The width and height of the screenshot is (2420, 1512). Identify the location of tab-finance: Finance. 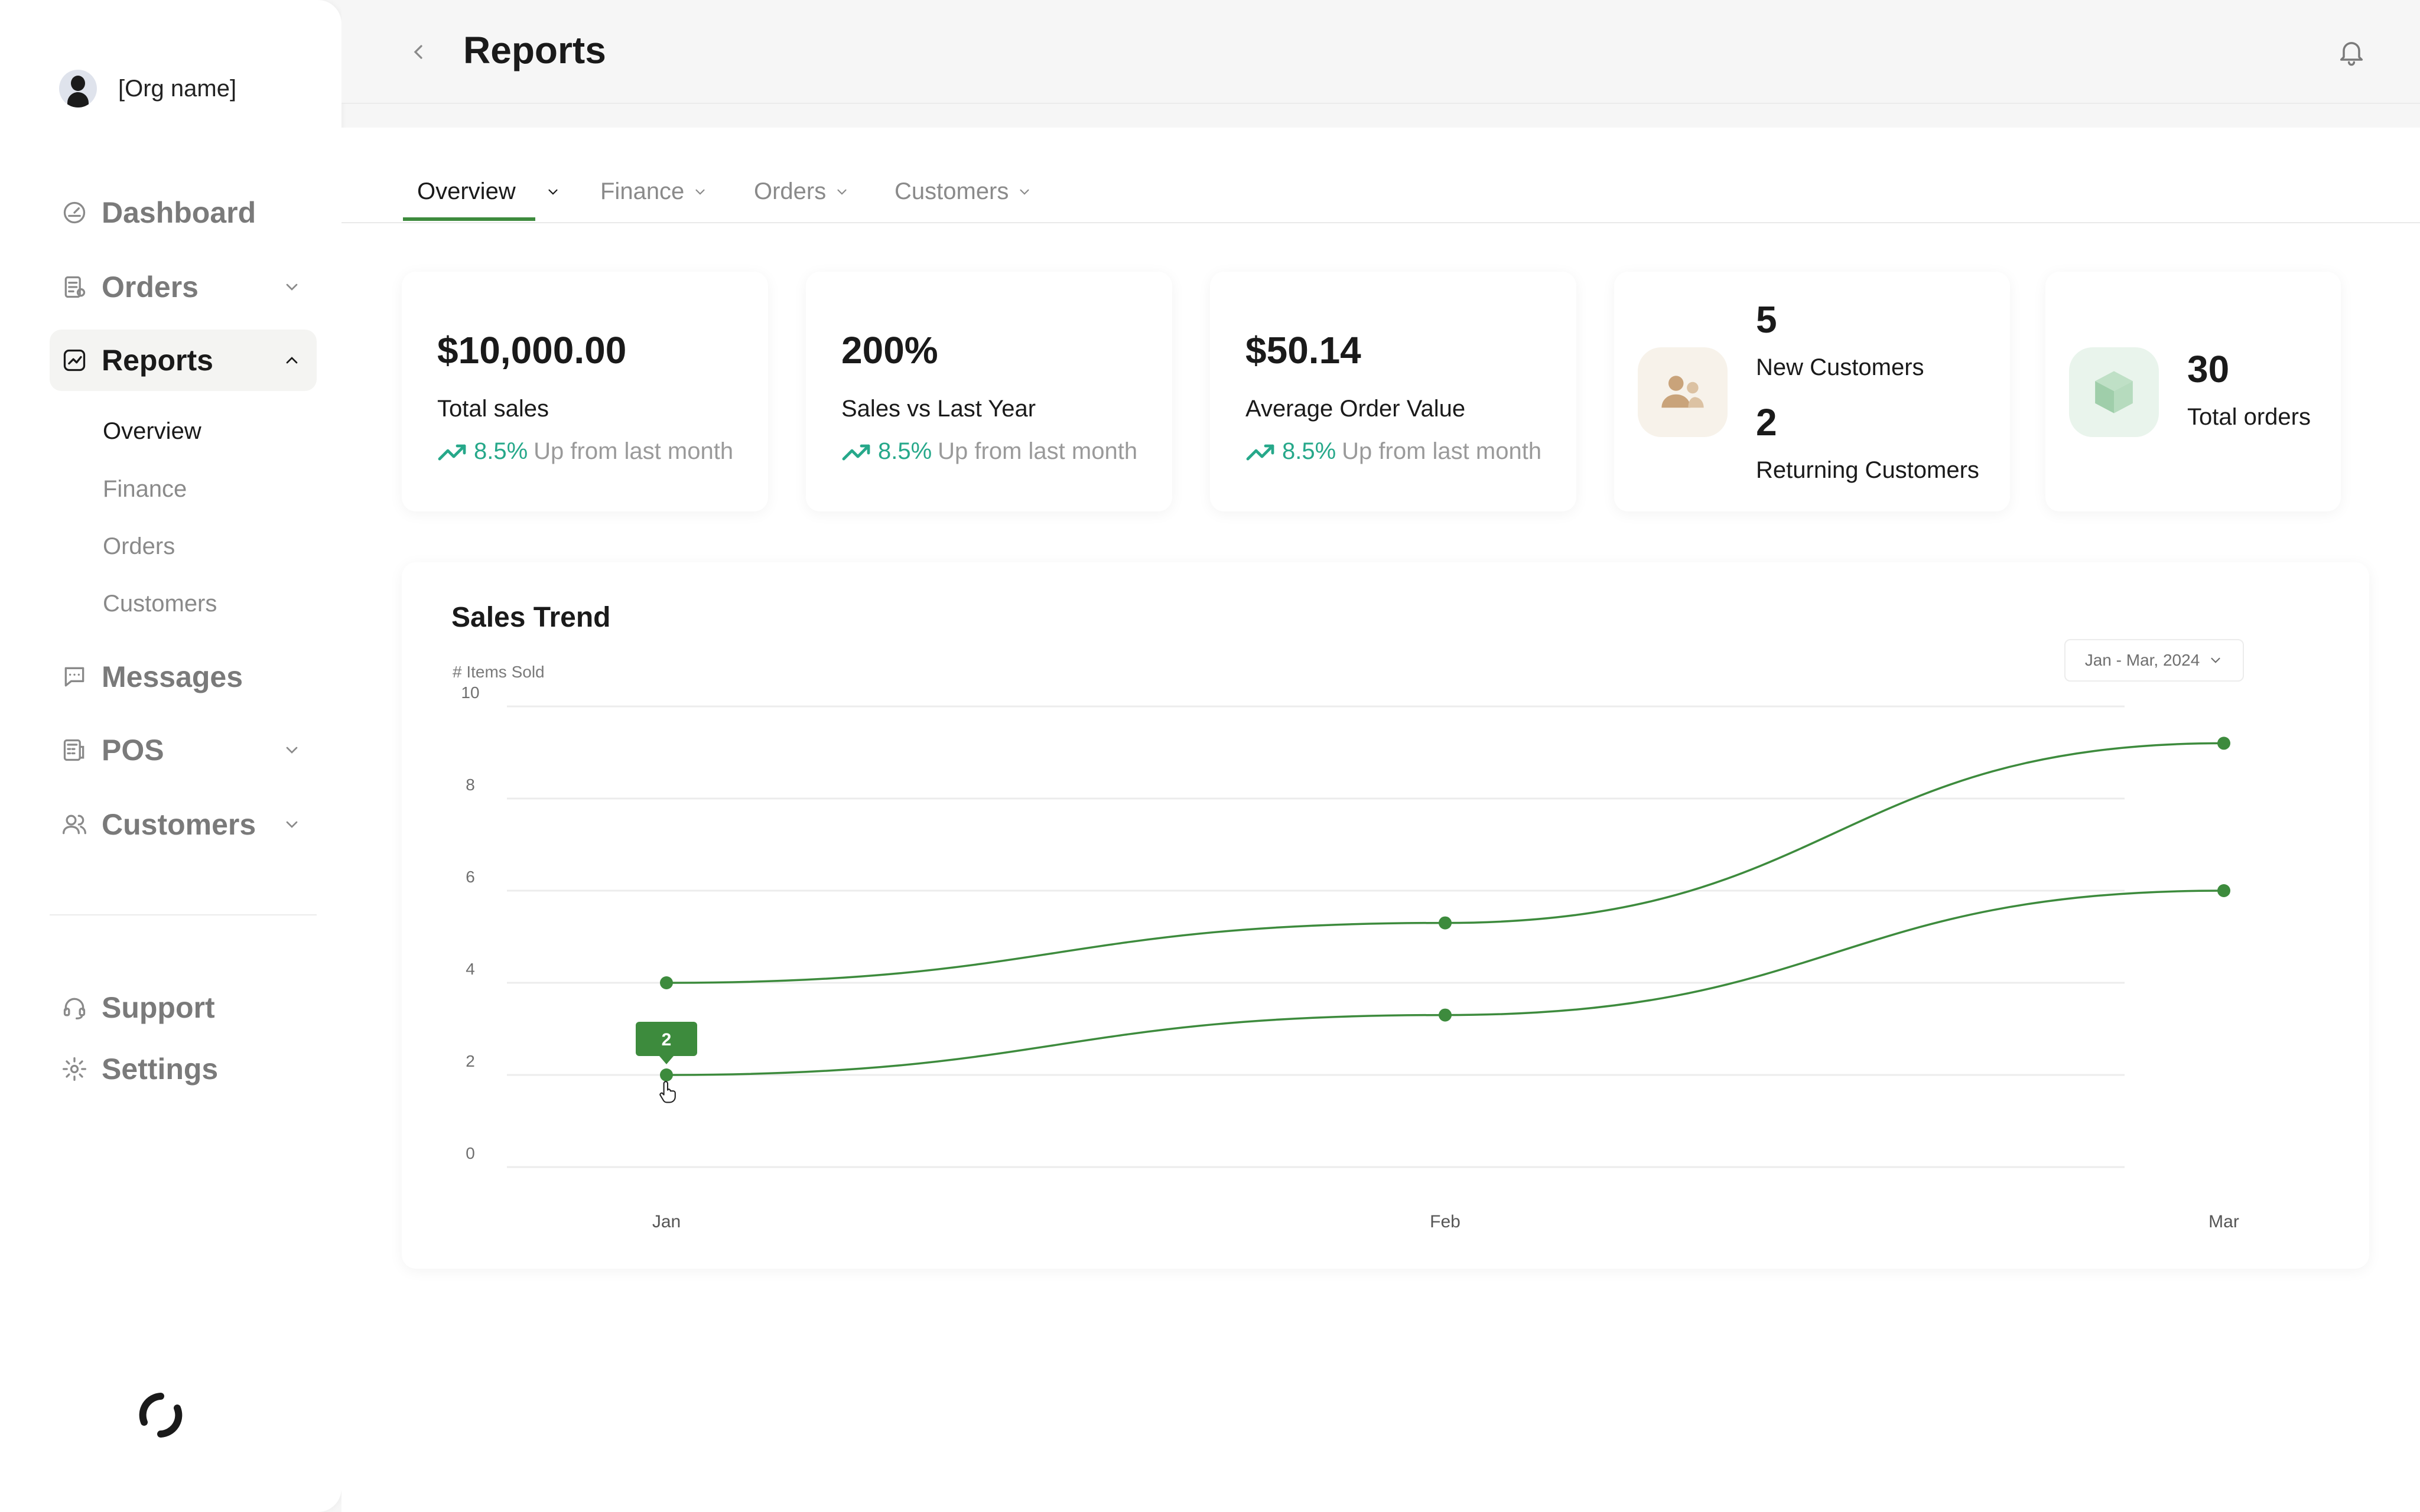
(654, 200).